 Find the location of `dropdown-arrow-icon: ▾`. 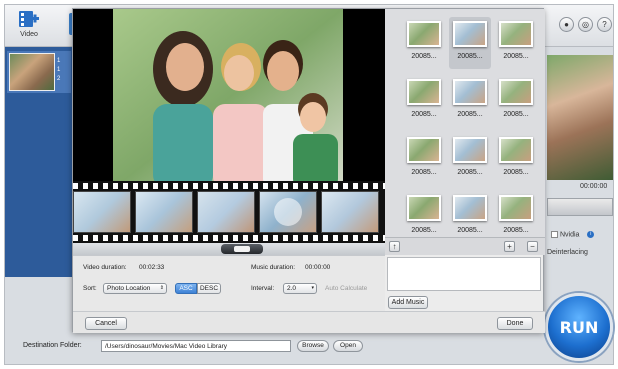

dropdown-arrow-icon: ▾ is located at coordinates (312, 288).